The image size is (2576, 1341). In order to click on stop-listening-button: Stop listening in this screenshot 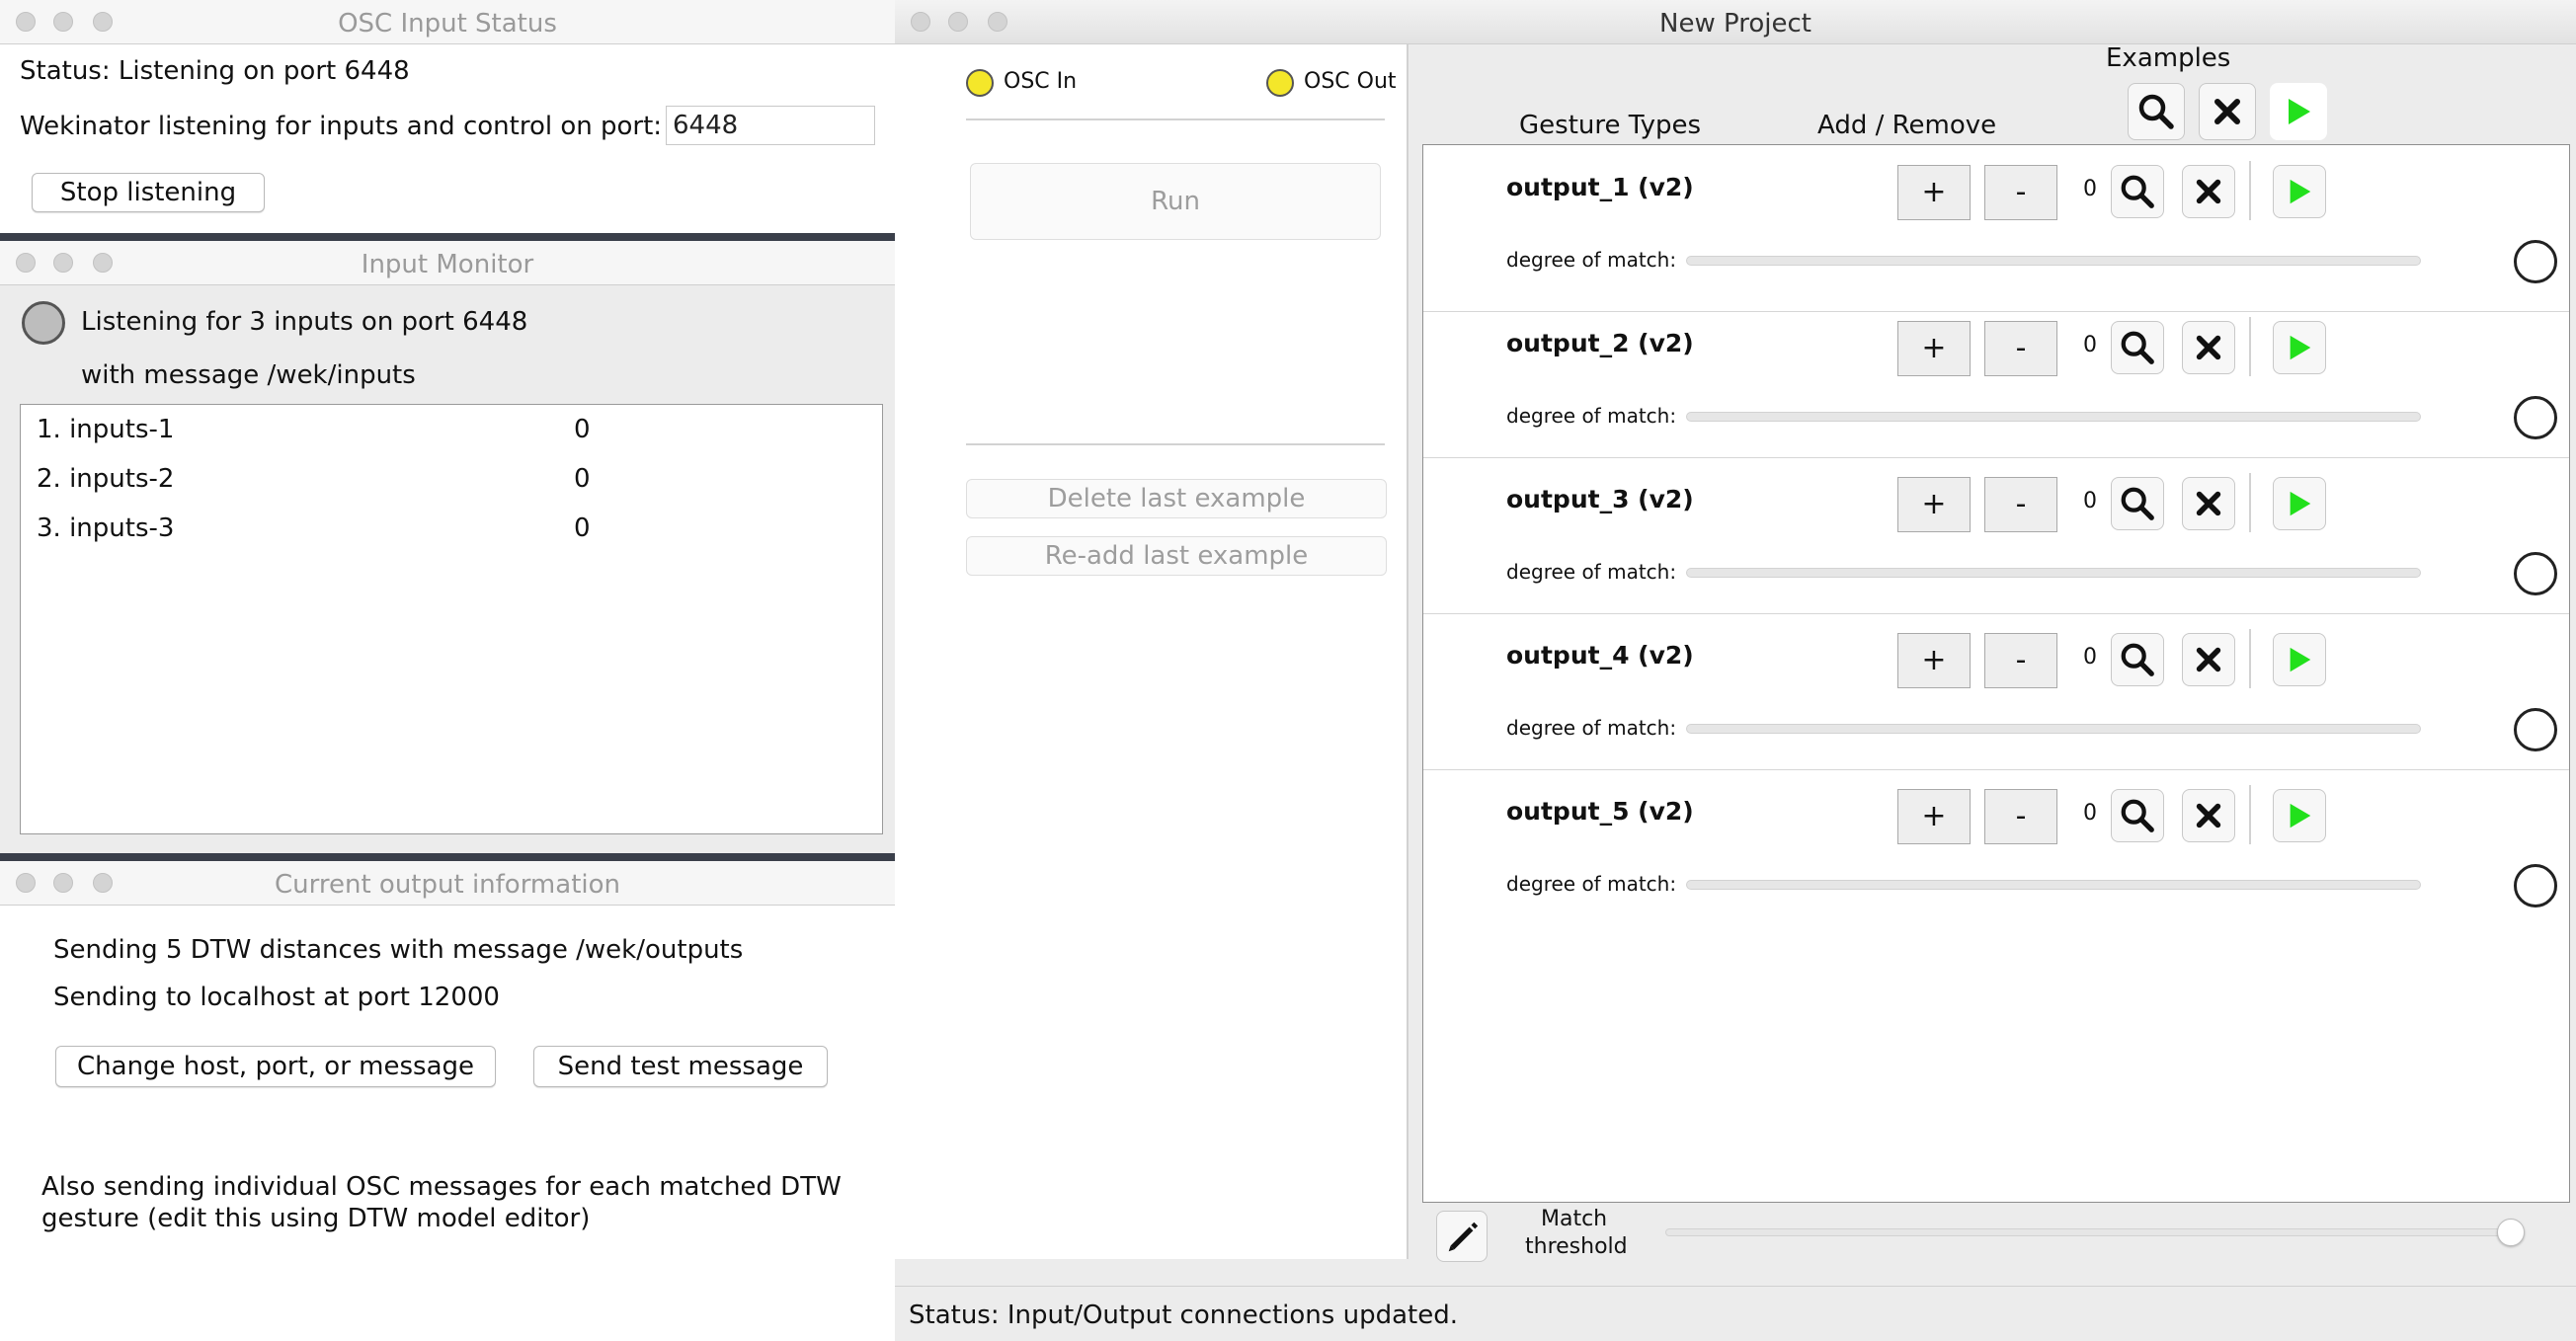, I will do `click(148, 192)`.